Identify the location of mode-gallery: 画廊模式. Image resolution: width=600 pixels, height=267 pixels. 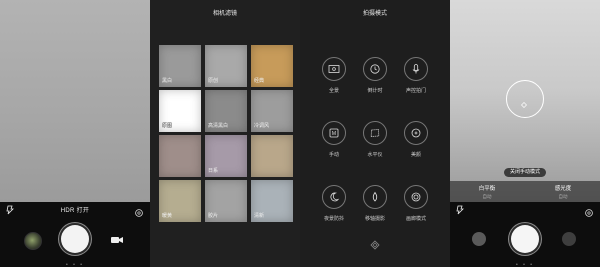
(416, 212).